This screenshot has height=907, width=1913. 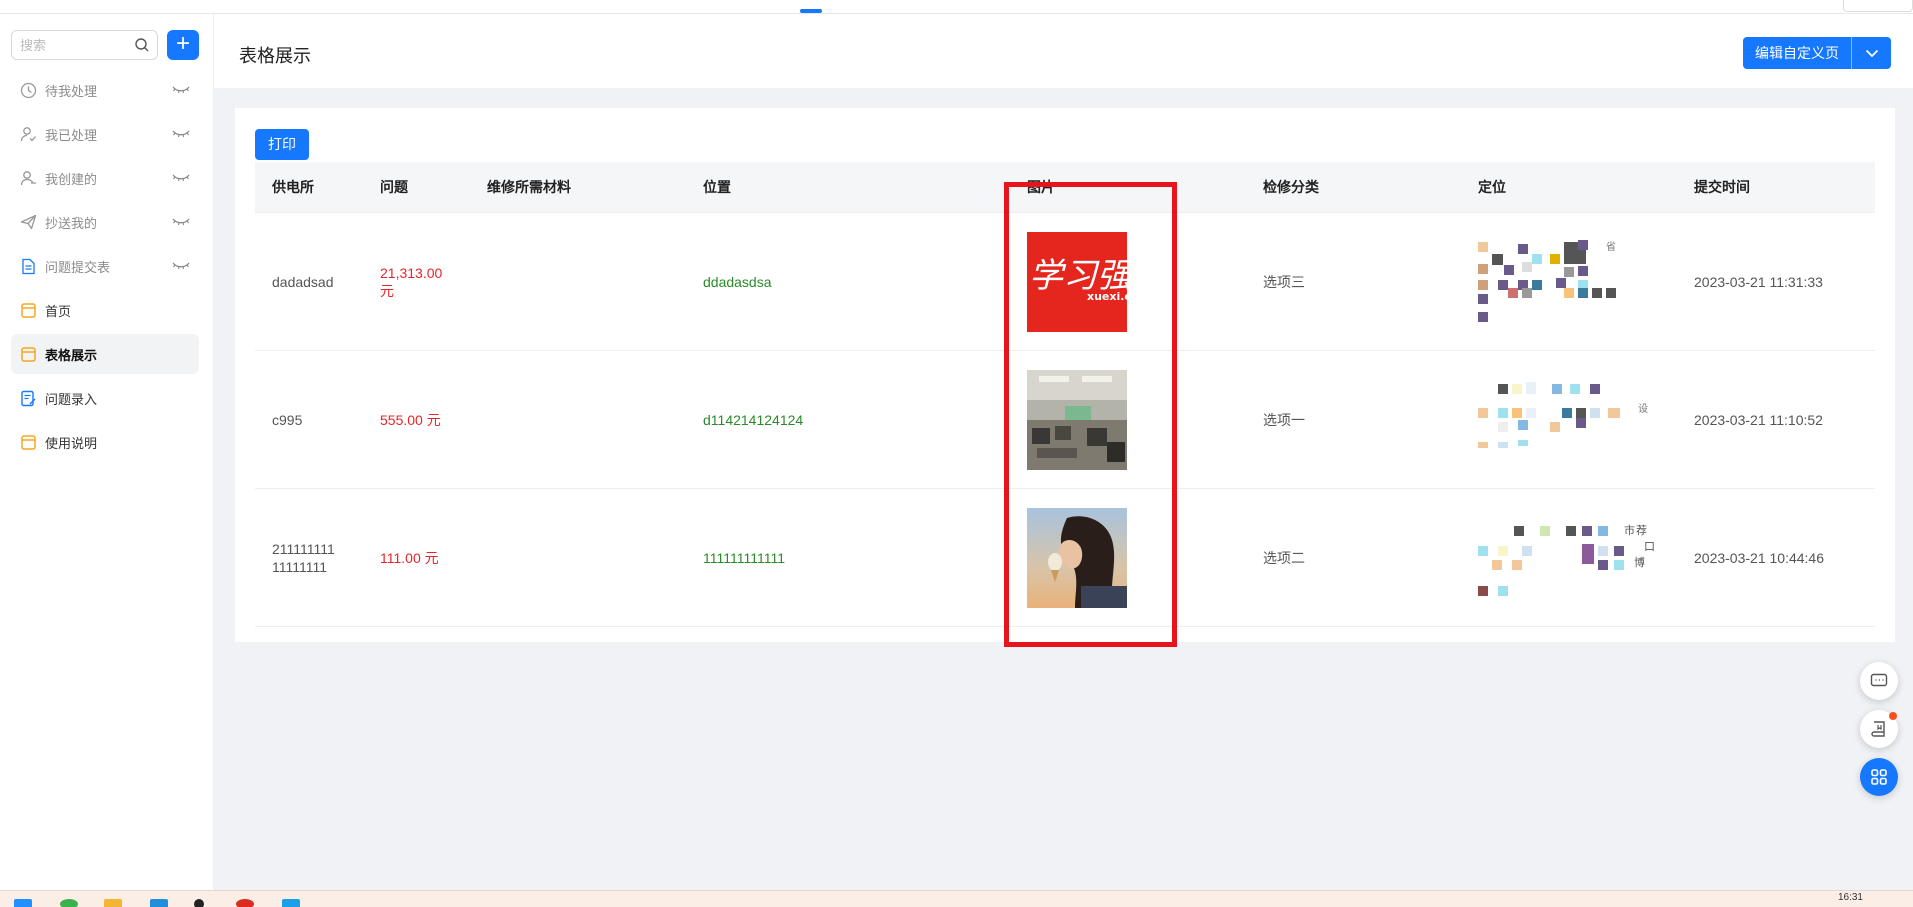 I want to click on map-label: 口, so click(x=1649, y=547).